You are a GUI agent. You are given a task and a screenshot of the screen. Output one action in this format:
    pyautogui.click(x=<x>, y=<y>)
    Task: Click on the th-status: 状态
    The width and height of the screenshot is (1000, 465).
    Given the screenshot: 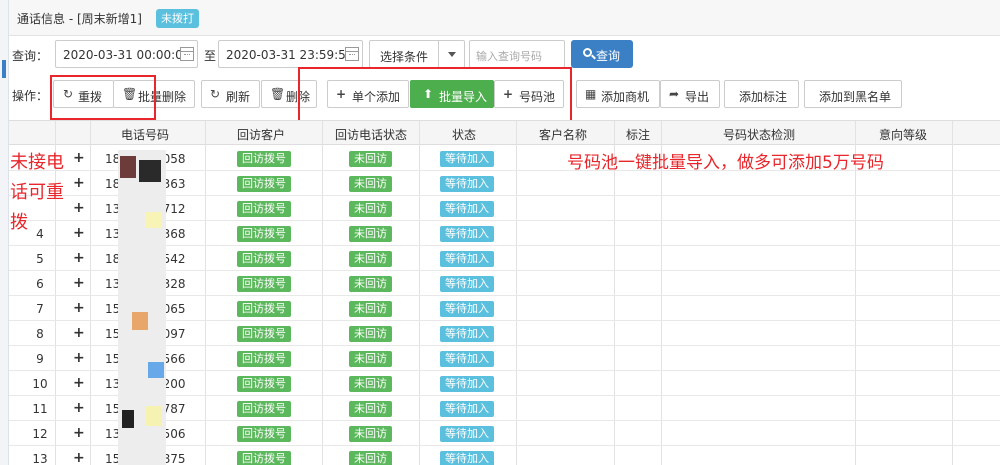 What is the action you would take?
    pyautogui.click(x=464, y=135)
    